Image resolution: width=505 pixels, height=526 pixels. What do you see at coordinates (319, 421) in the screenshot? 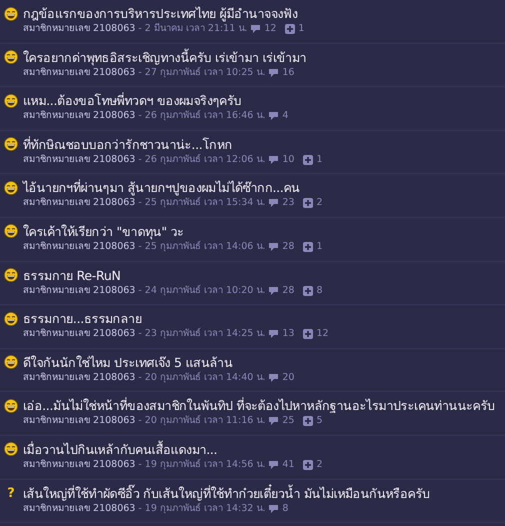
I see `vote-count: 5` at bounding box center [319, 421].